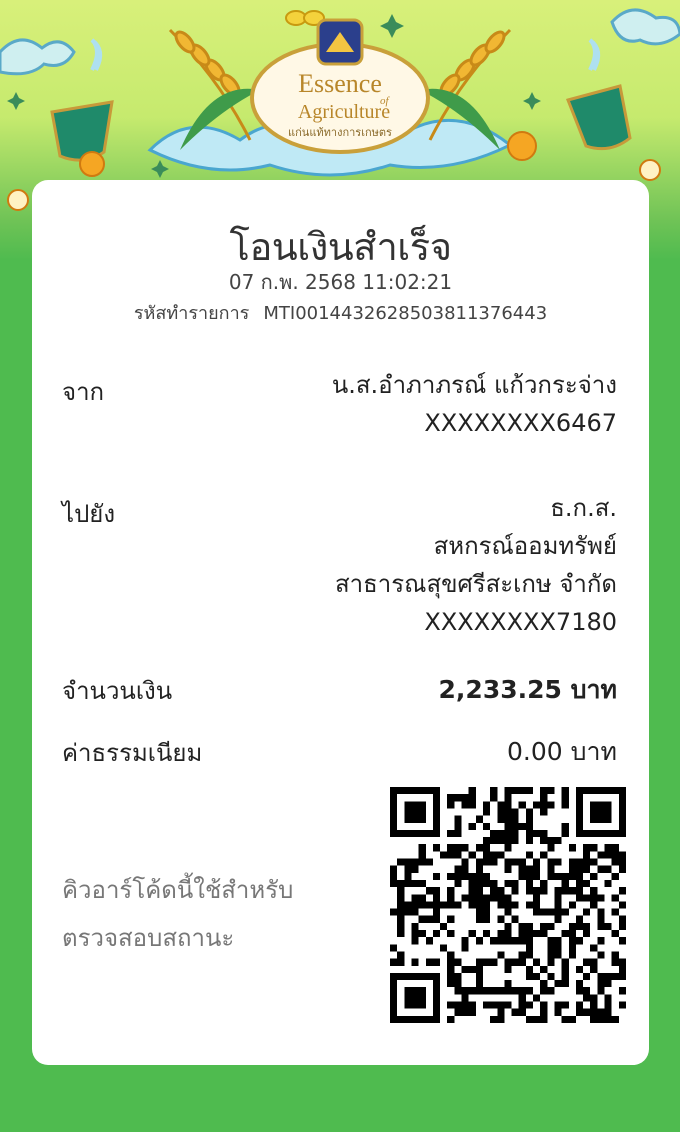 The height and width of the screenshot is (1138, 680). Describe the element at coordinates (38, 57) in the screenshot. I see `cloud-left-icon` at that location.